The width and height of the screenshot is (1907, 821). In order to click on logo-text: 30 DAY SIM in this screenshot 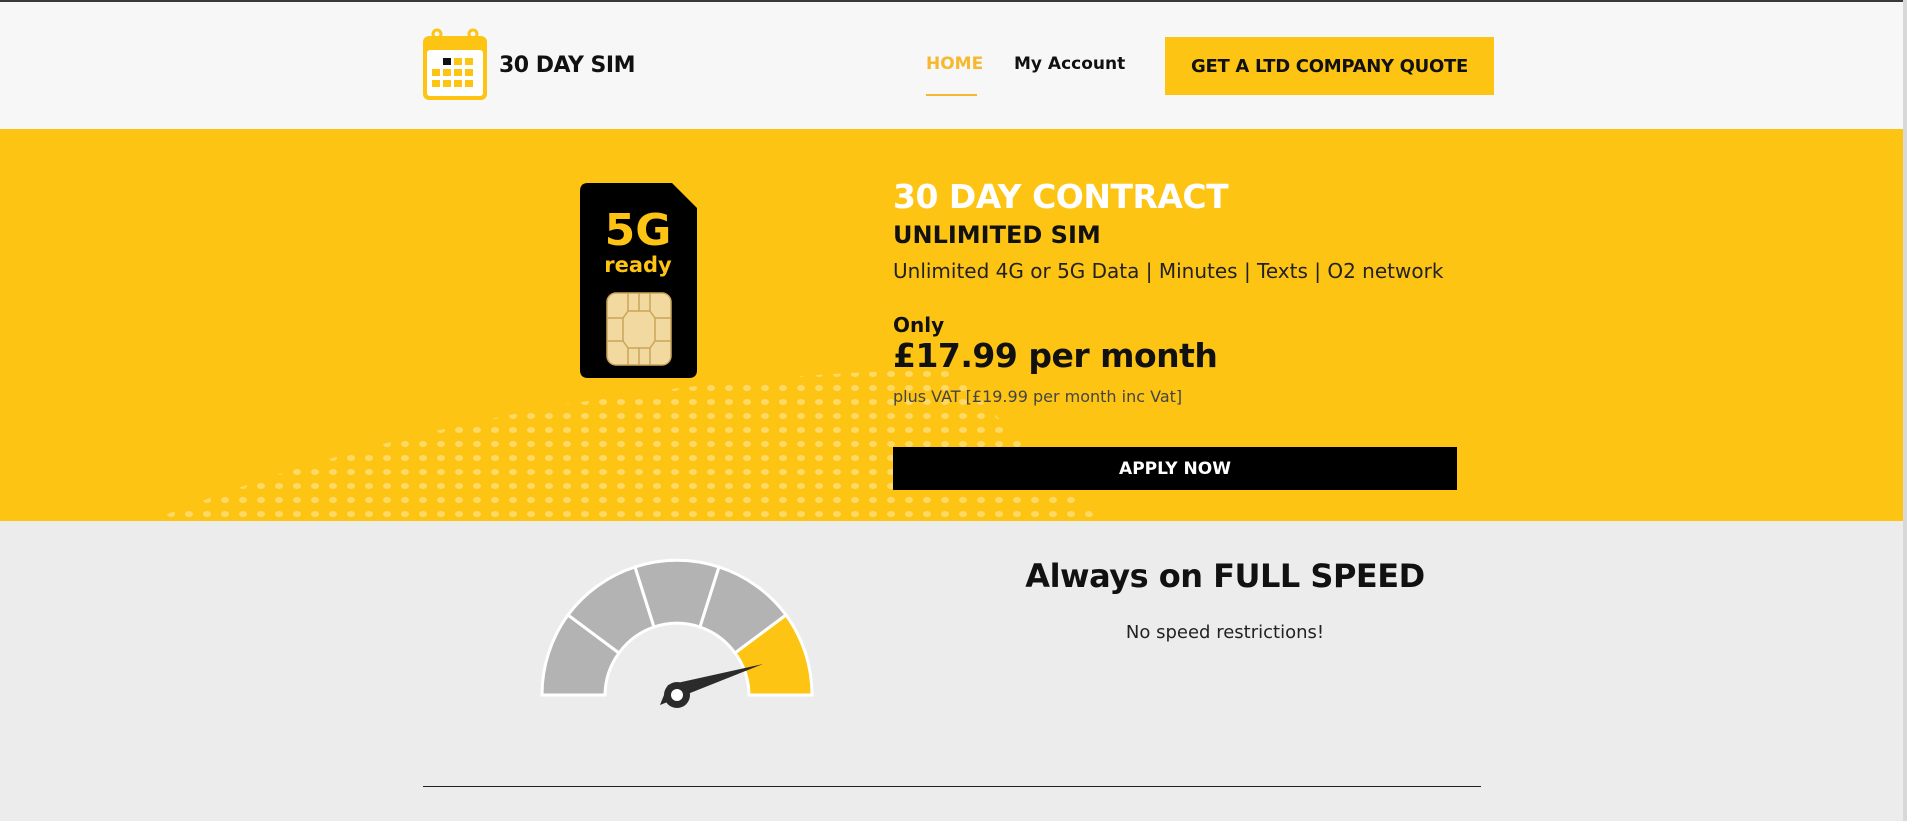, I will do `click(567, 65)`.